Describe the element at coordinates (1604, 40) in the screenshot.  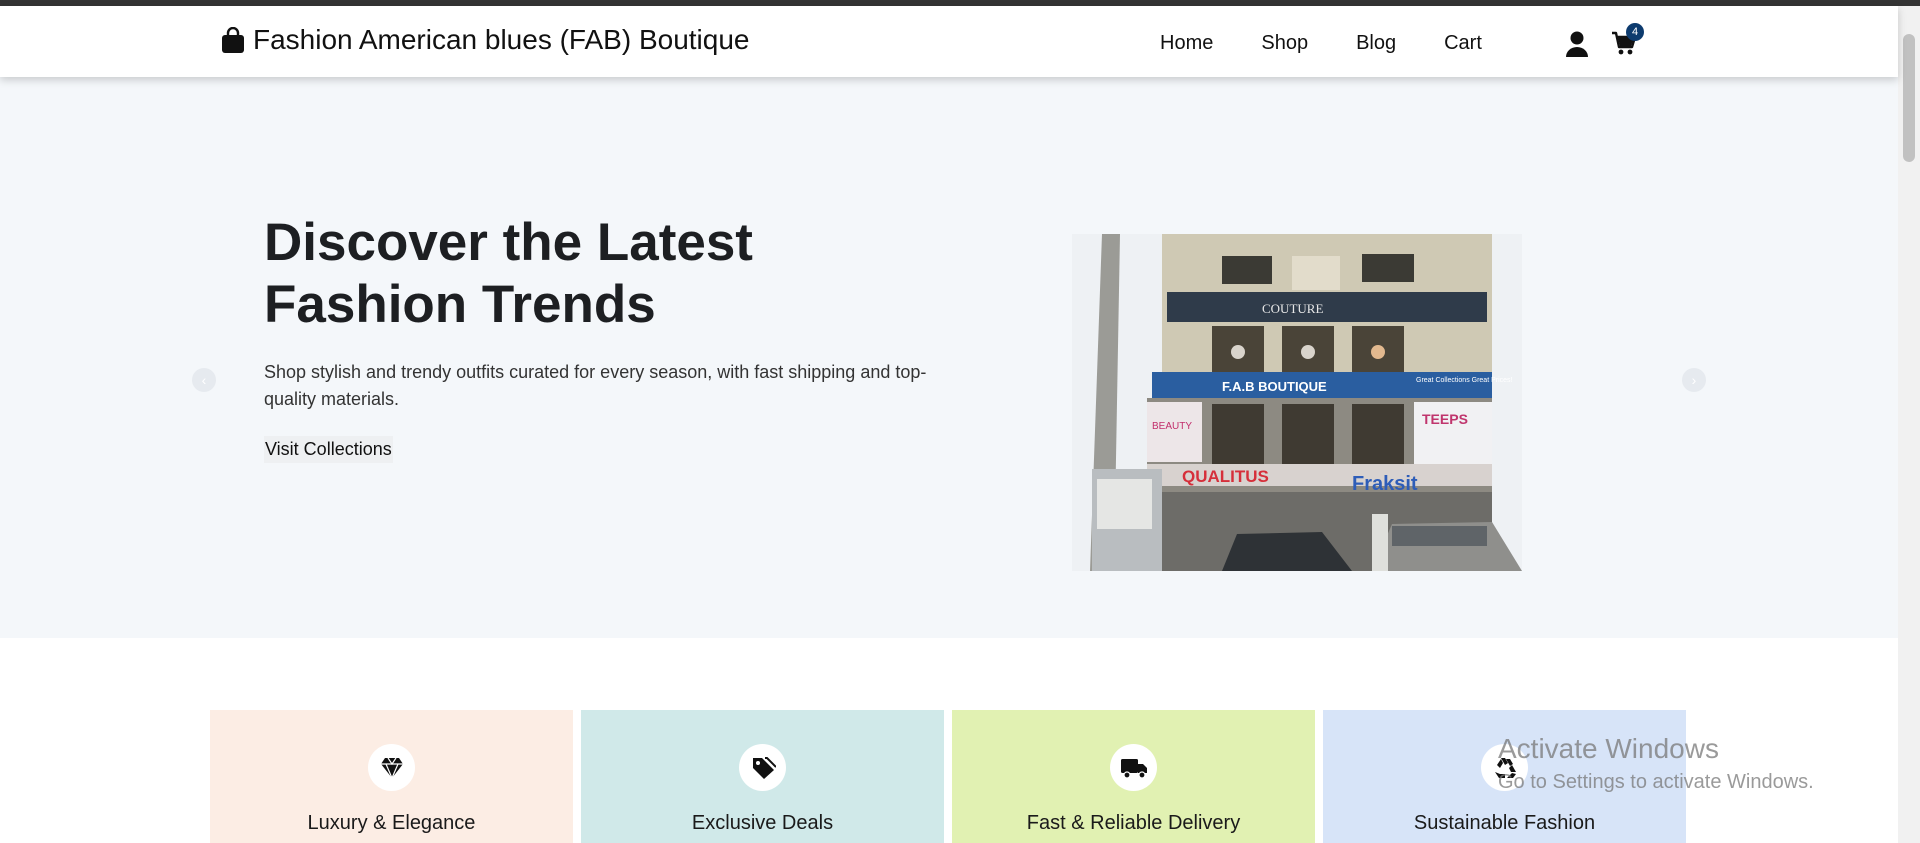
I see `nav-icons: 4` at that location.